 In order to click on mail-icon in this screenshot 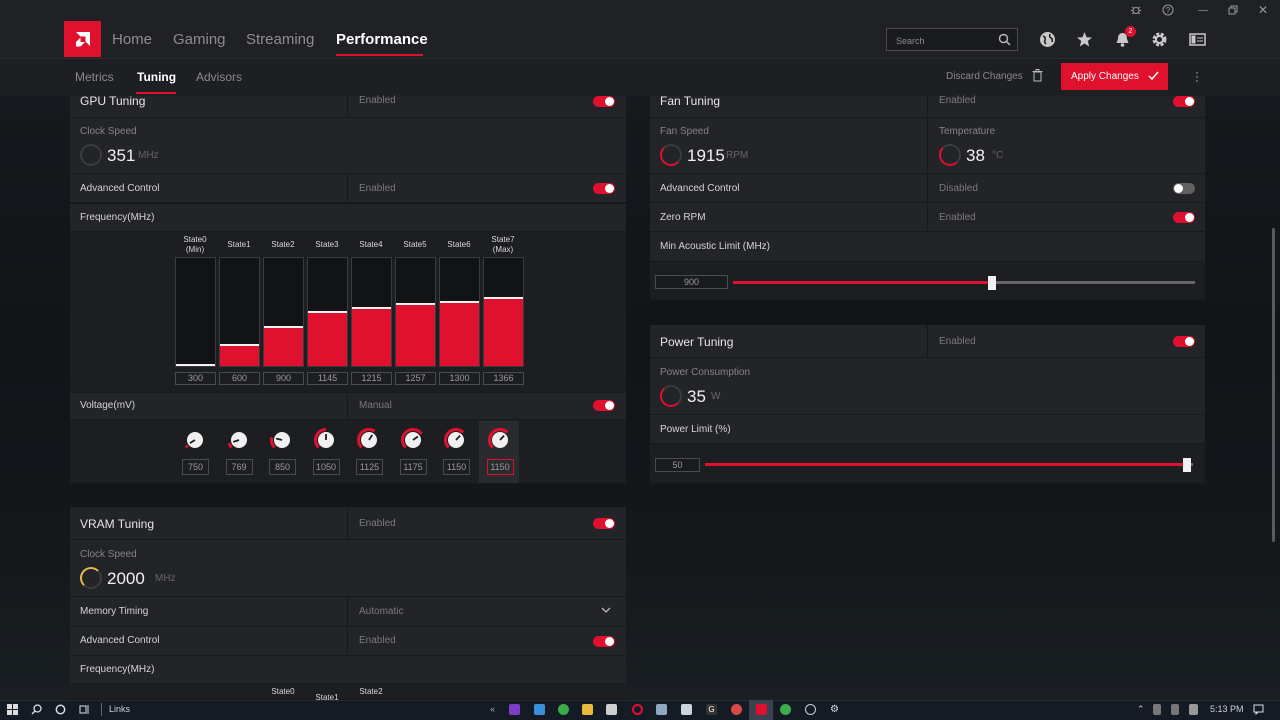, I will do `click(539, 709)`.